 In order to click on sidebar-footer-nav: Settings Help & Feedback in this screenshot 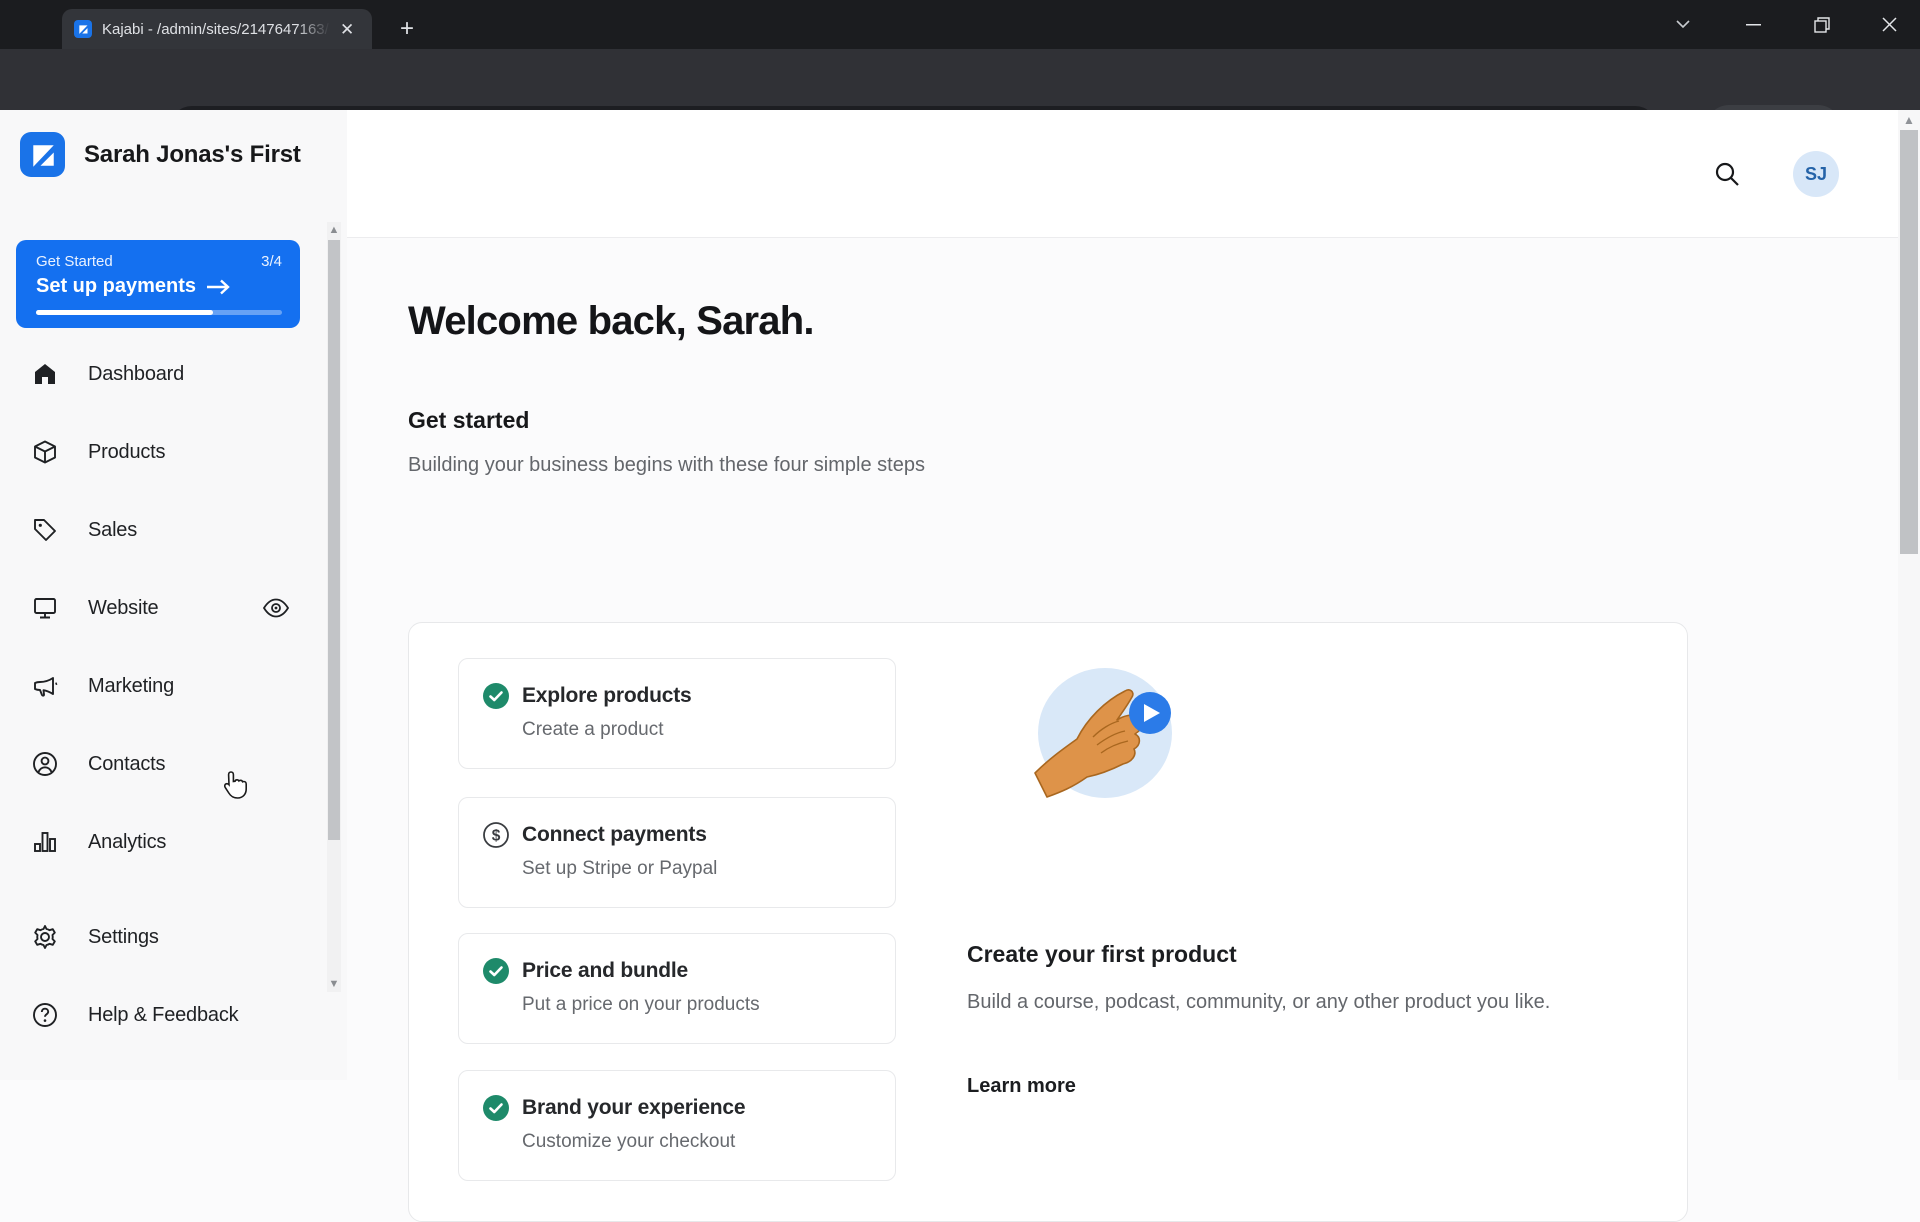, I will do `click(160, 976)`.